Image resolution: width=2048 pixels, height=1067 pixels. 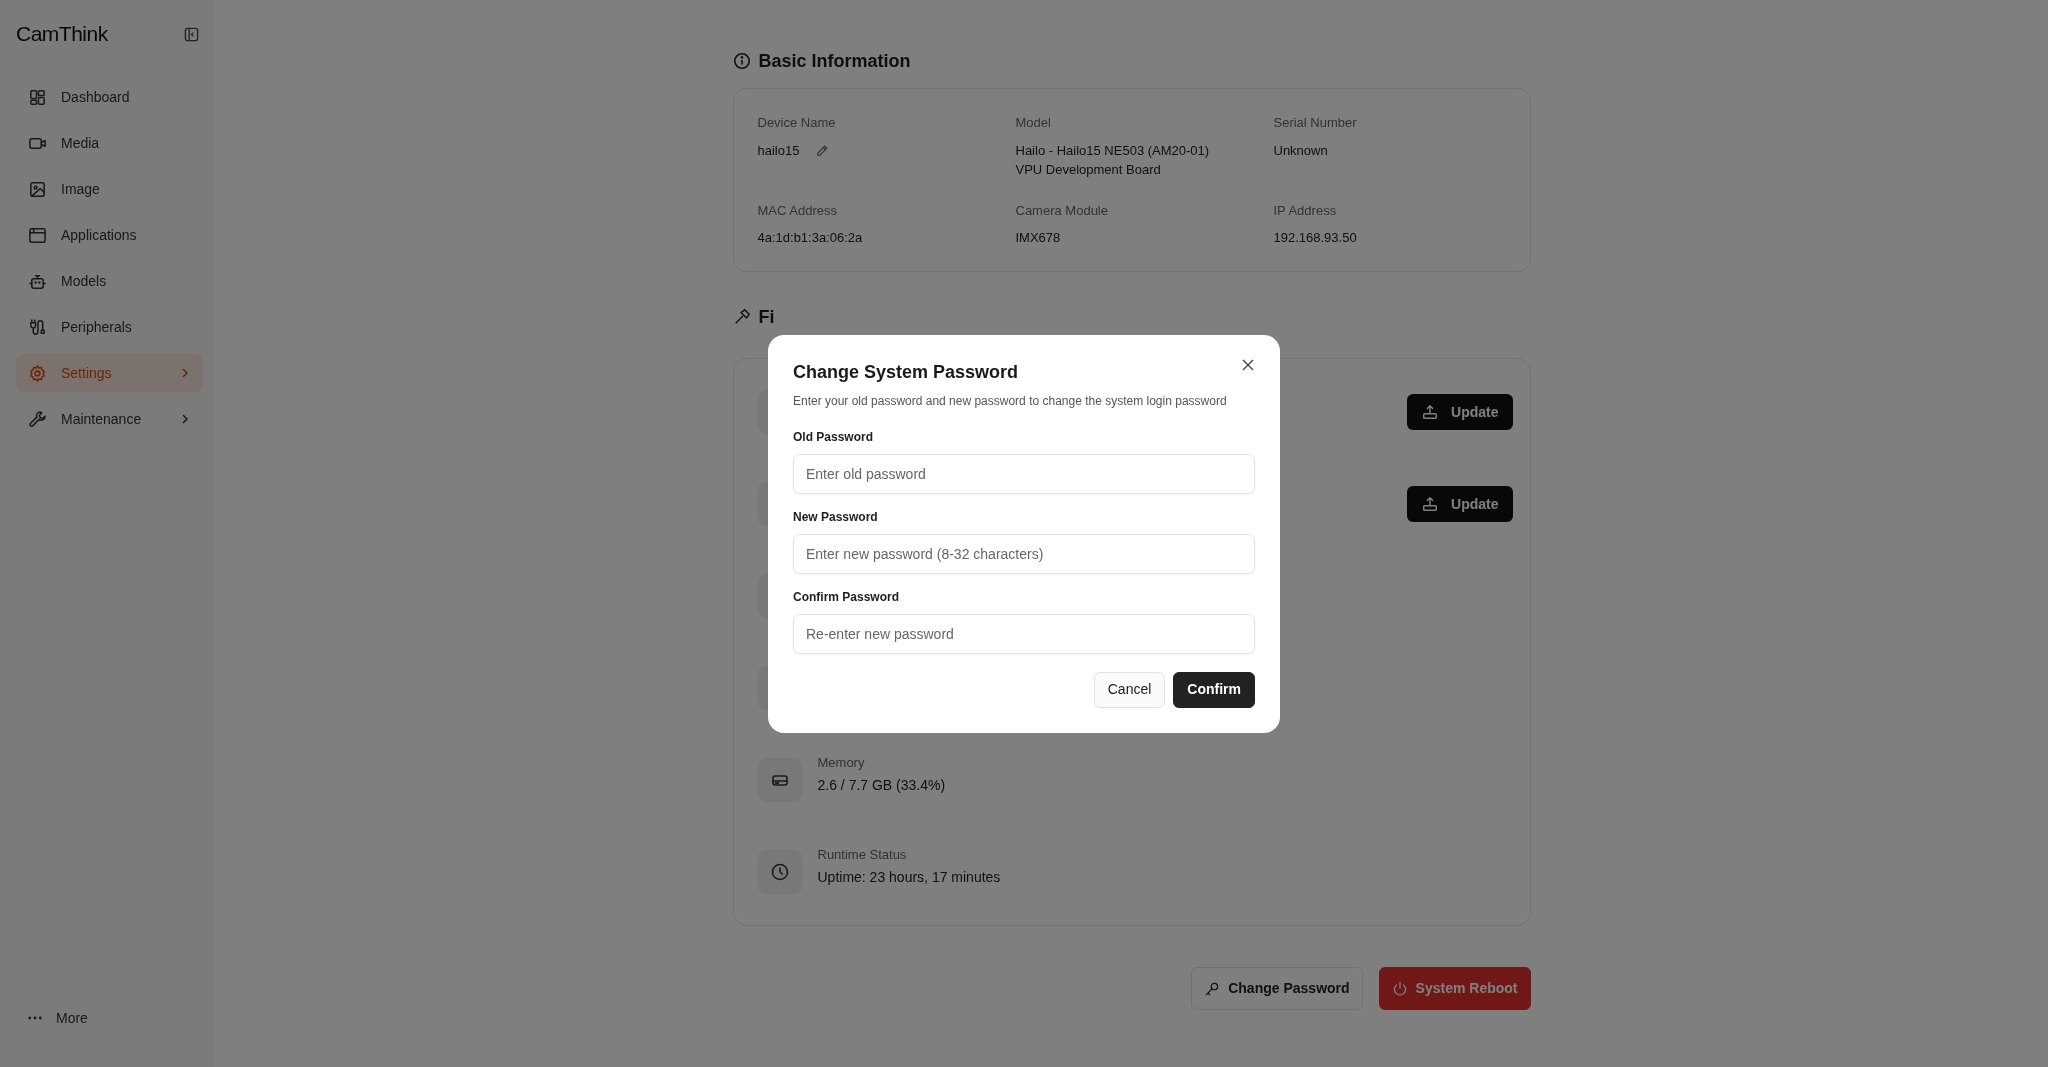 What do you see at coordinates (1033, 123) in the screenshot?
I see `field-label: Model` at bounding box center [1033, 123].